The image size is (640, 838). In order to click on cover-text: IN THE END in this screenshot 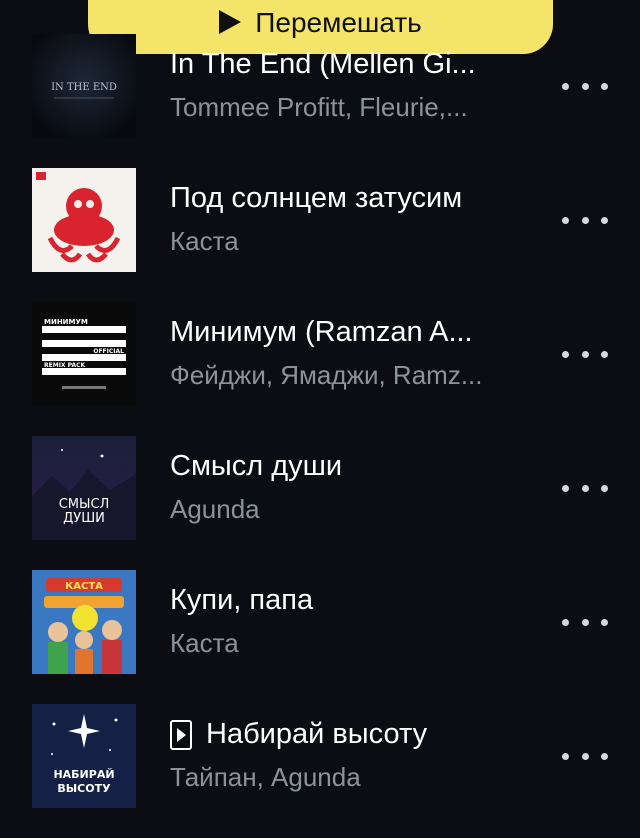, I will do `click(84, 87)`.